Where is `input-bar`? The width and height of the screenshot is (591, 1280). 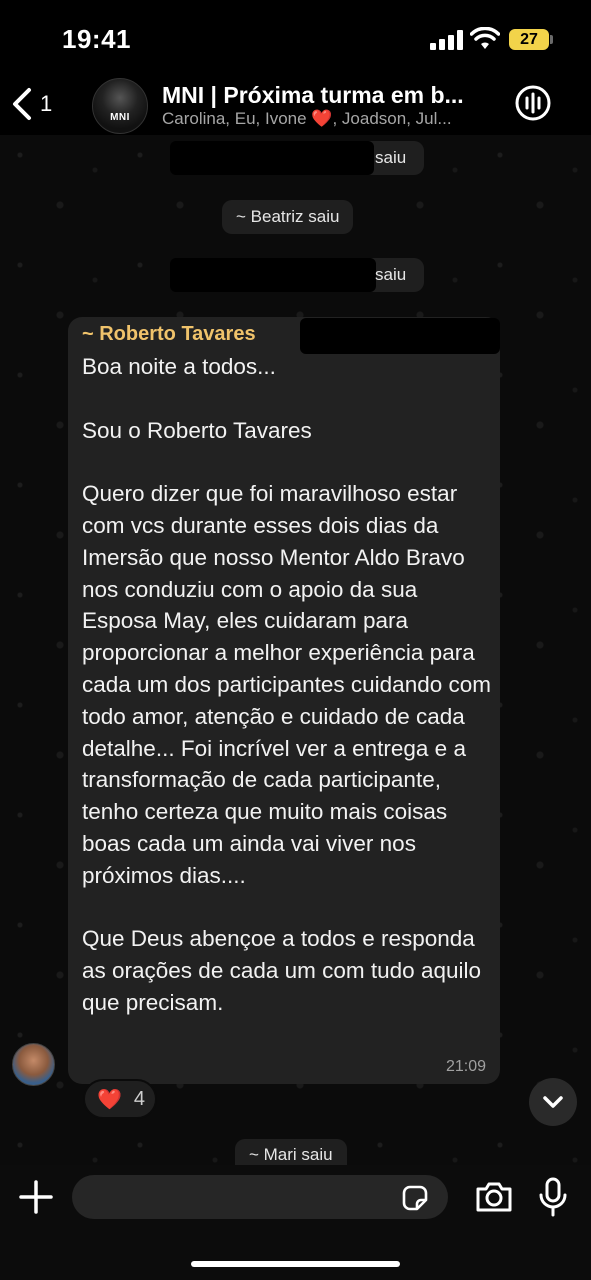 input-bar is located at coordinates (295, 1222).